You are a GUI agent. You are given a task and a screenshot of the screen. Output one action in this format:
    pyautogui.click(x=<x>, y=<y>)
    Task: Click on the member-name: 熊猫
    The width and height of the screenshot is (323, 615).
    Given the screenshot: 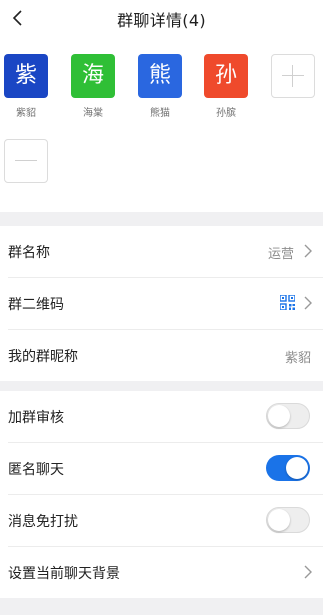 What is the action you would take?
    pyautogui.click(x=160, y=113)
    